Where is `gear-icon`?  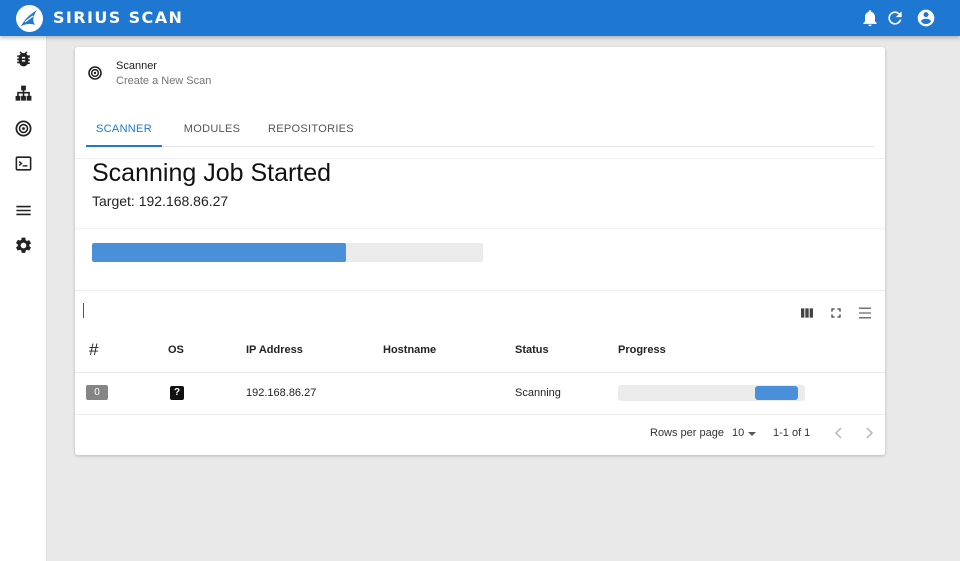
gear-icon is located at coordinates (23, 245).